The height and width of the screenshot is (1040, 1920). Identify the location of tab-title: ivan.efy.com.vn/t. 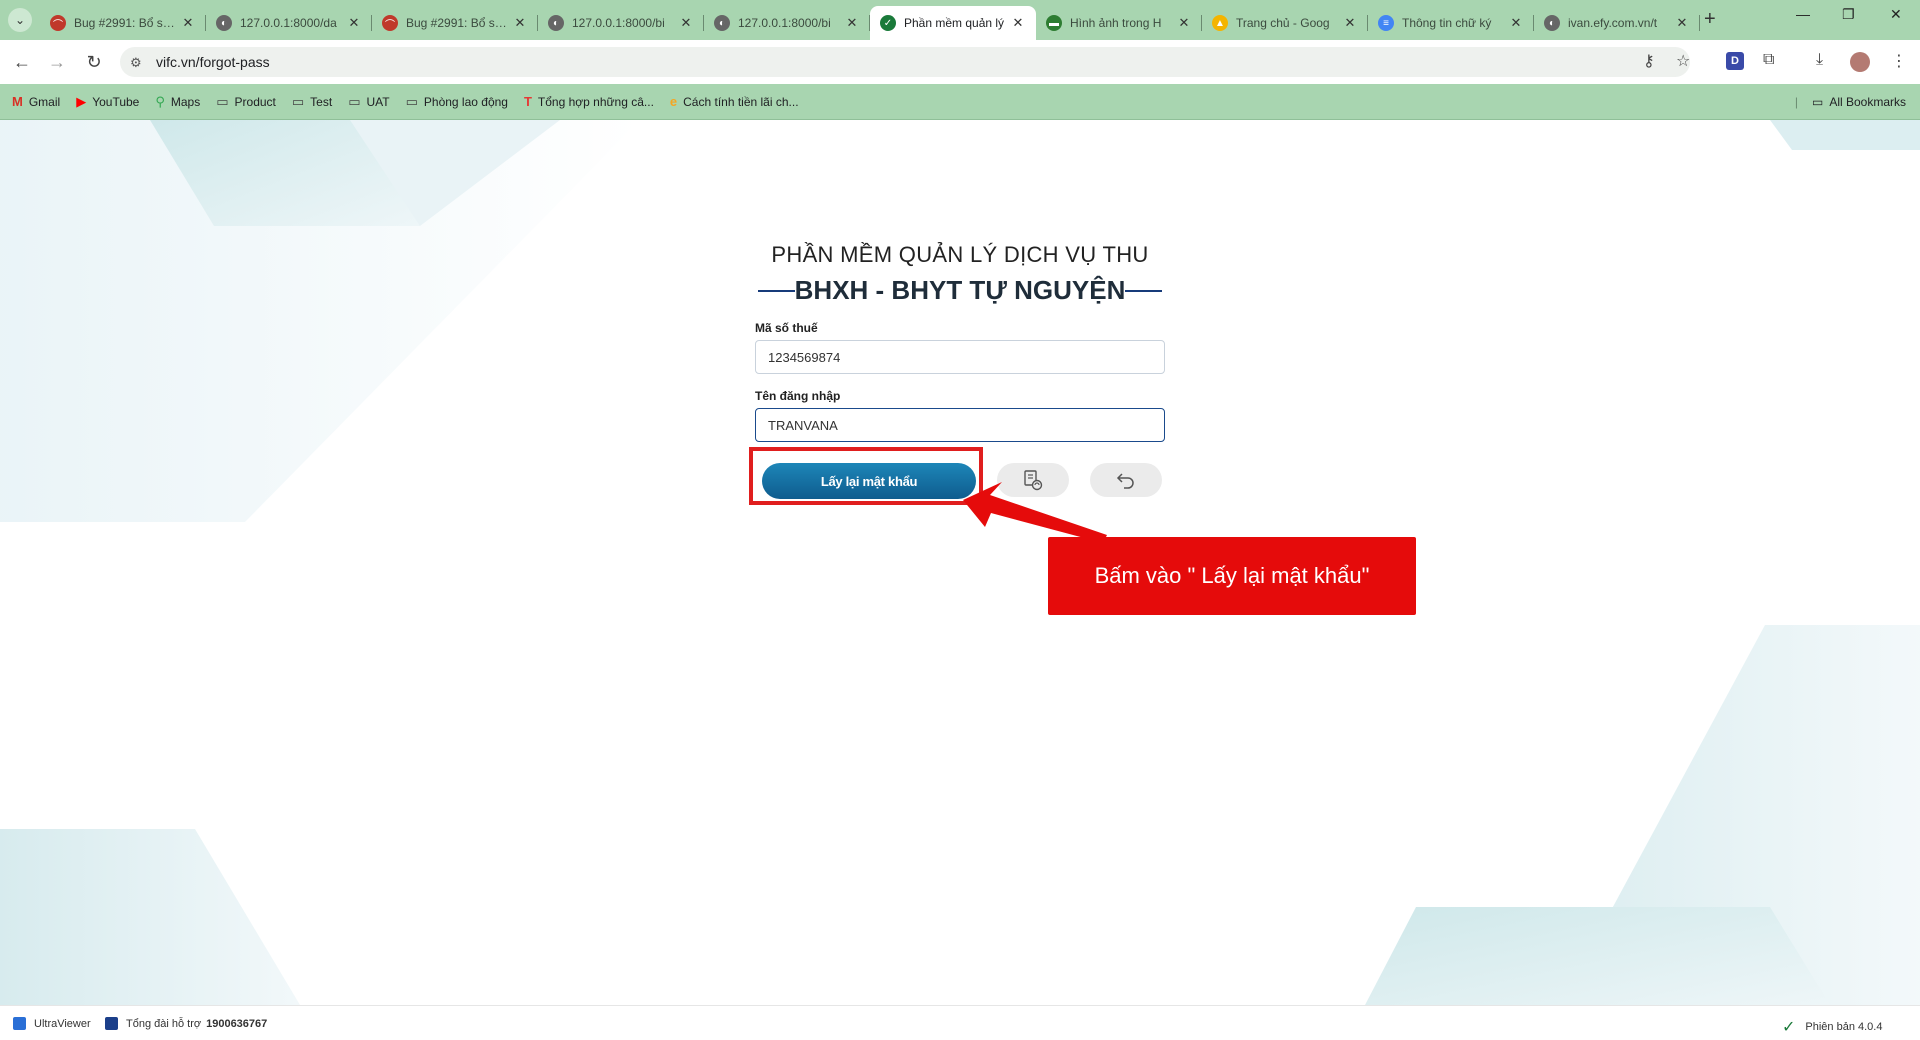
(1613, 23).